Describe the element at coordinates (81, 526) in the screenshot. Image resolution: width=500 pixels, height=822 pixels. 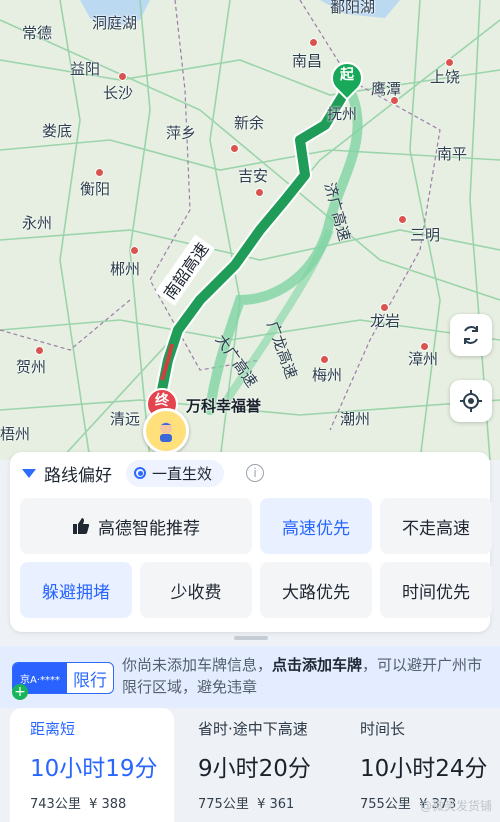
I see `thumbs-up-icon` at that location.